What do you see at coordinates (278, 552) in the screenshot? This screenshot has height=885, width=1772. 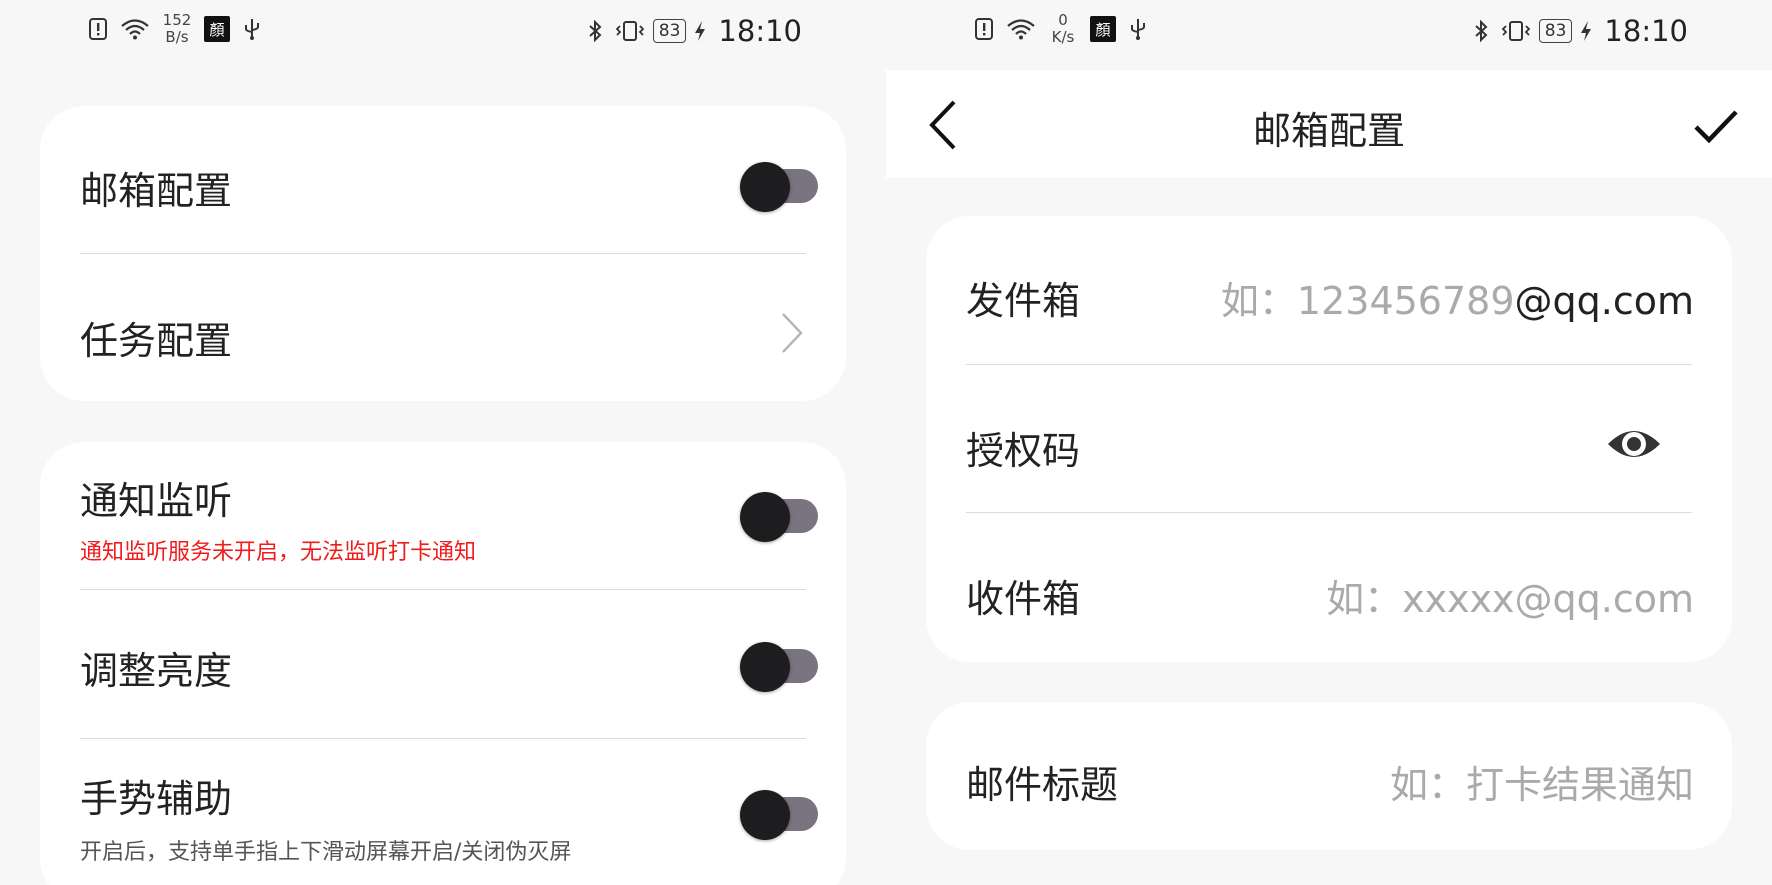 I see `notification-listen-warning: 通知监听服务未开启，无法监听打卡通知` at bounding box center [278, 552].